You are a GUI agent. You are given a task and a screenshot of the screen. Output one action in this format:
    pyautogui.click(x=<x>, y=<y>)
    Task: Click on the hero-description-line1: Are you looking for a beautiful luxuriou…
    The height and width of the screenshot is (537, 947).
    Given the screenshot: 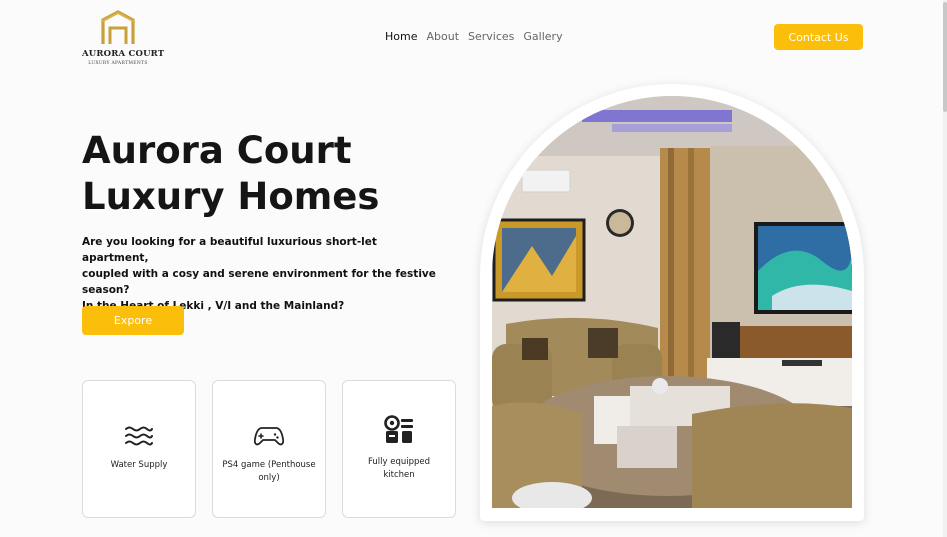 What is the action you would take?
    pyautogui.click(x=229, y=250)
    